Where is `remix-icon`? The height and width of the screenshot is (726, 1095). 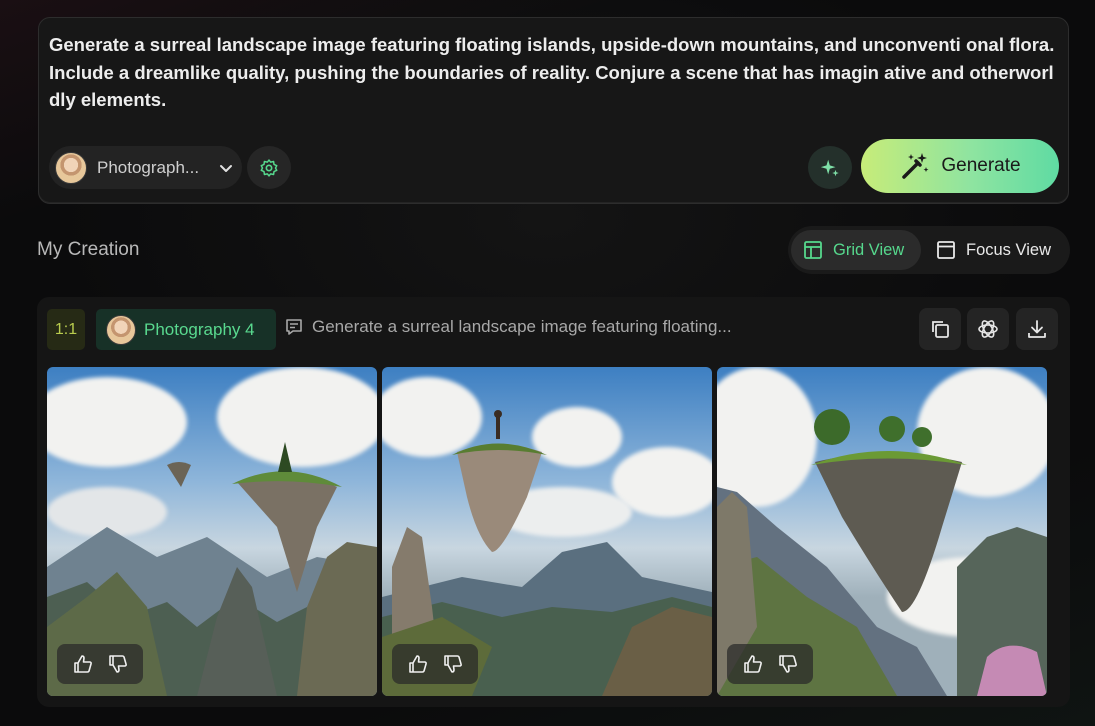
remix-icon is located at coordinates (988, 329).